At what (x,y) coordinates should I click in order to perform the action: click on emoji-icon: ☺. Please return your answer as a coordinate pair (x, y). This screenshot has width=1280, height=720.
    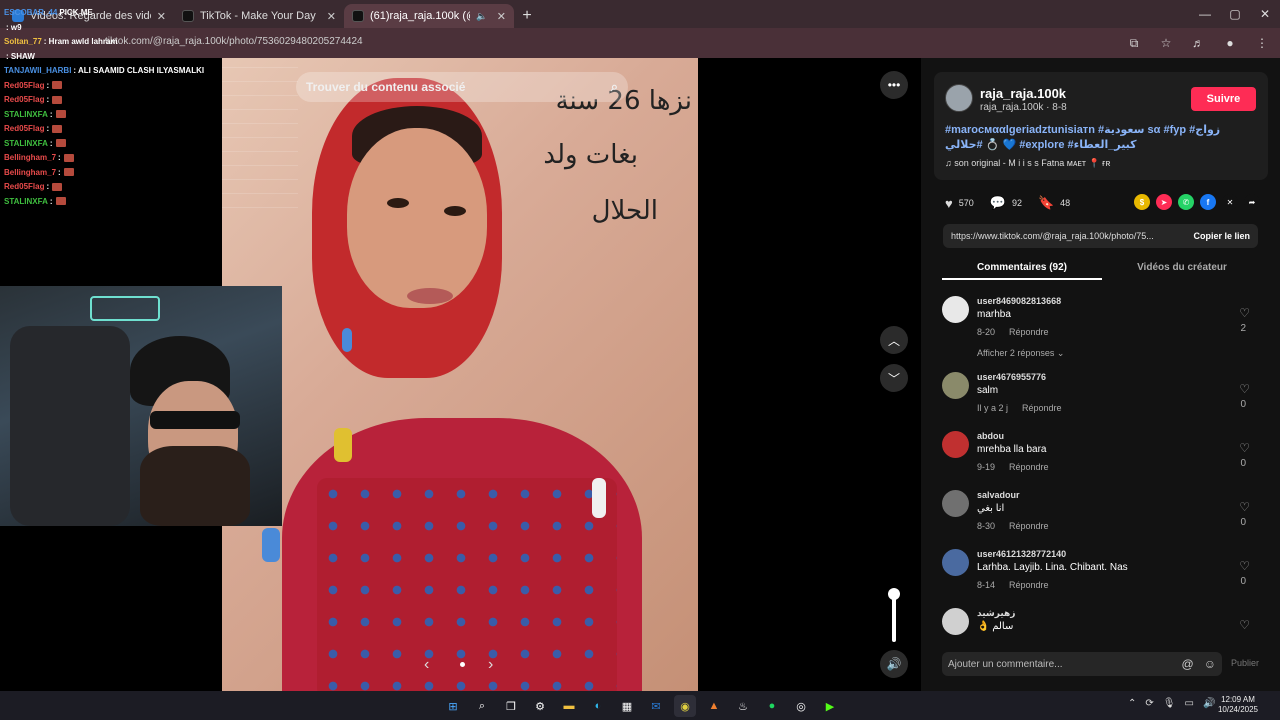
    Looking at the image, I should click on (1210, 664).